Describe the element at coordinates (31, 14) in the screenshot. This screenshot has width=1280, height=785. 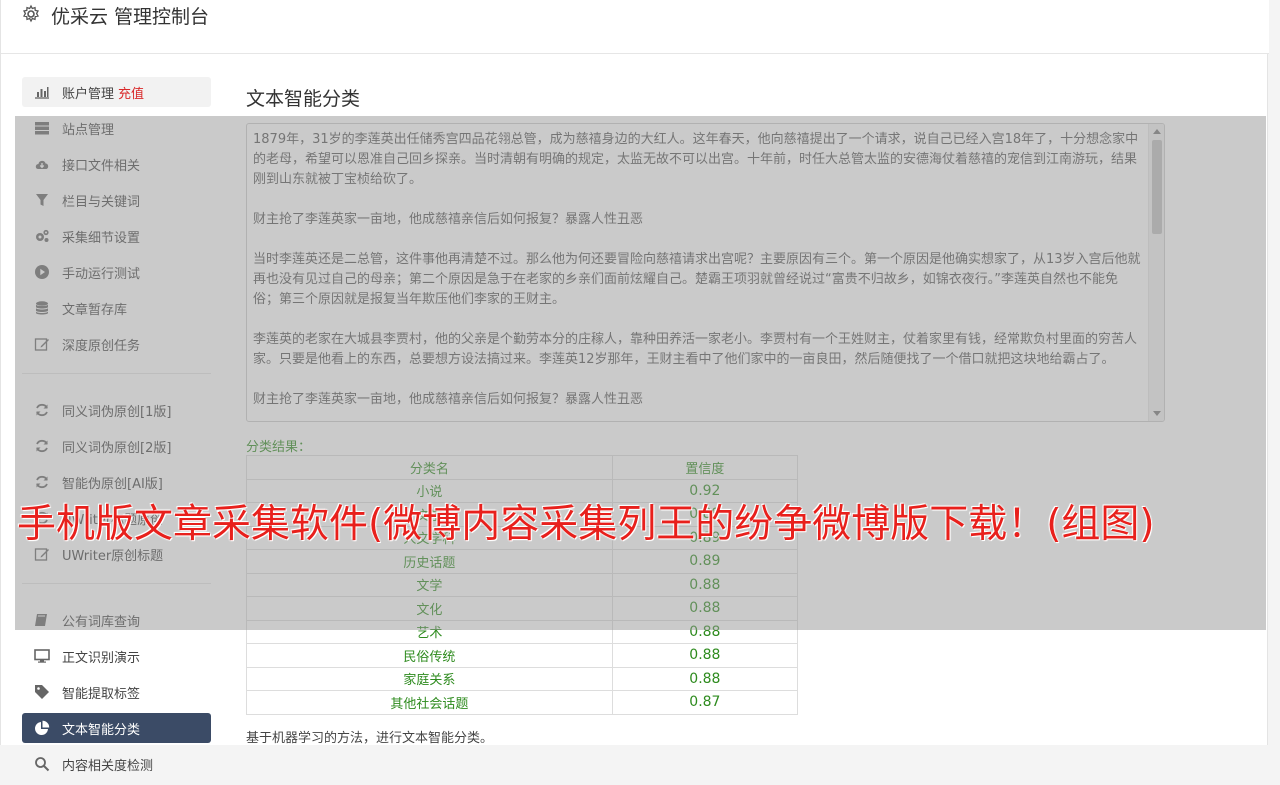
I see `gear-icon` at that location.